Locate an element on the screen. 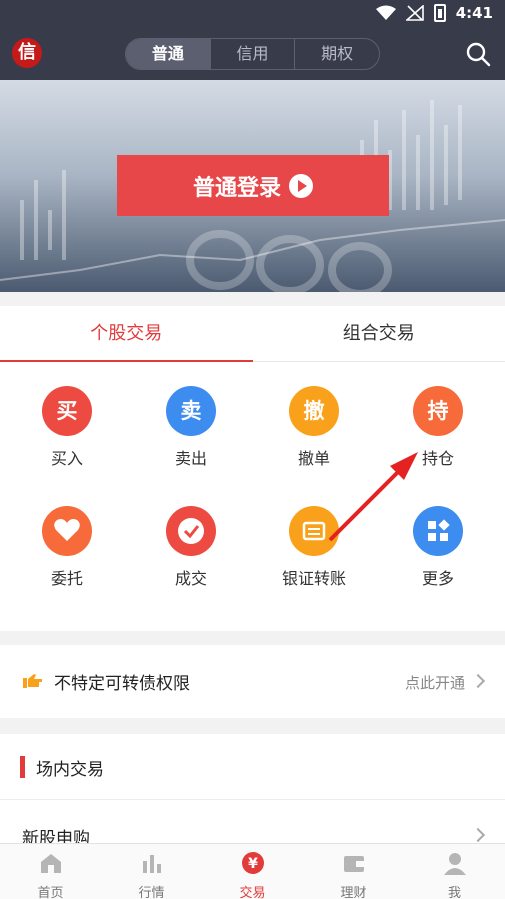 The image size is (505, 899). normal-login-button: 普通登录 is located at coordinates (253, 185).